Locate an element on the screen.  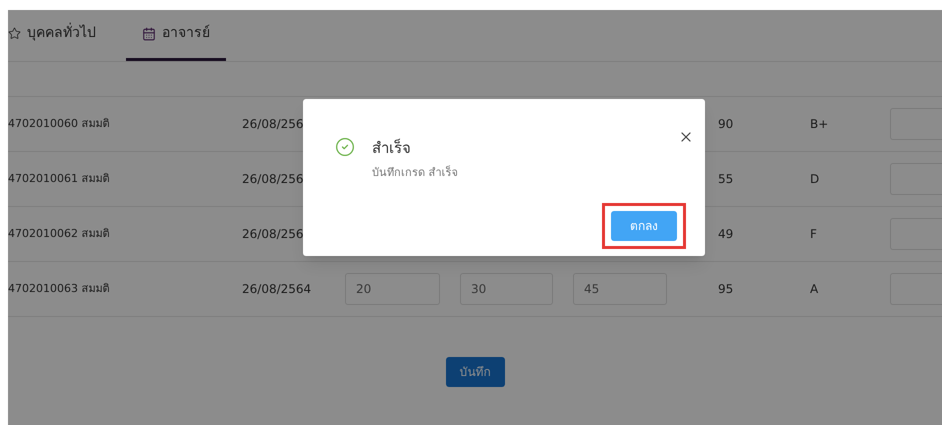
tab: บุคคลทั่วไป is located at coordinates (57, 35).